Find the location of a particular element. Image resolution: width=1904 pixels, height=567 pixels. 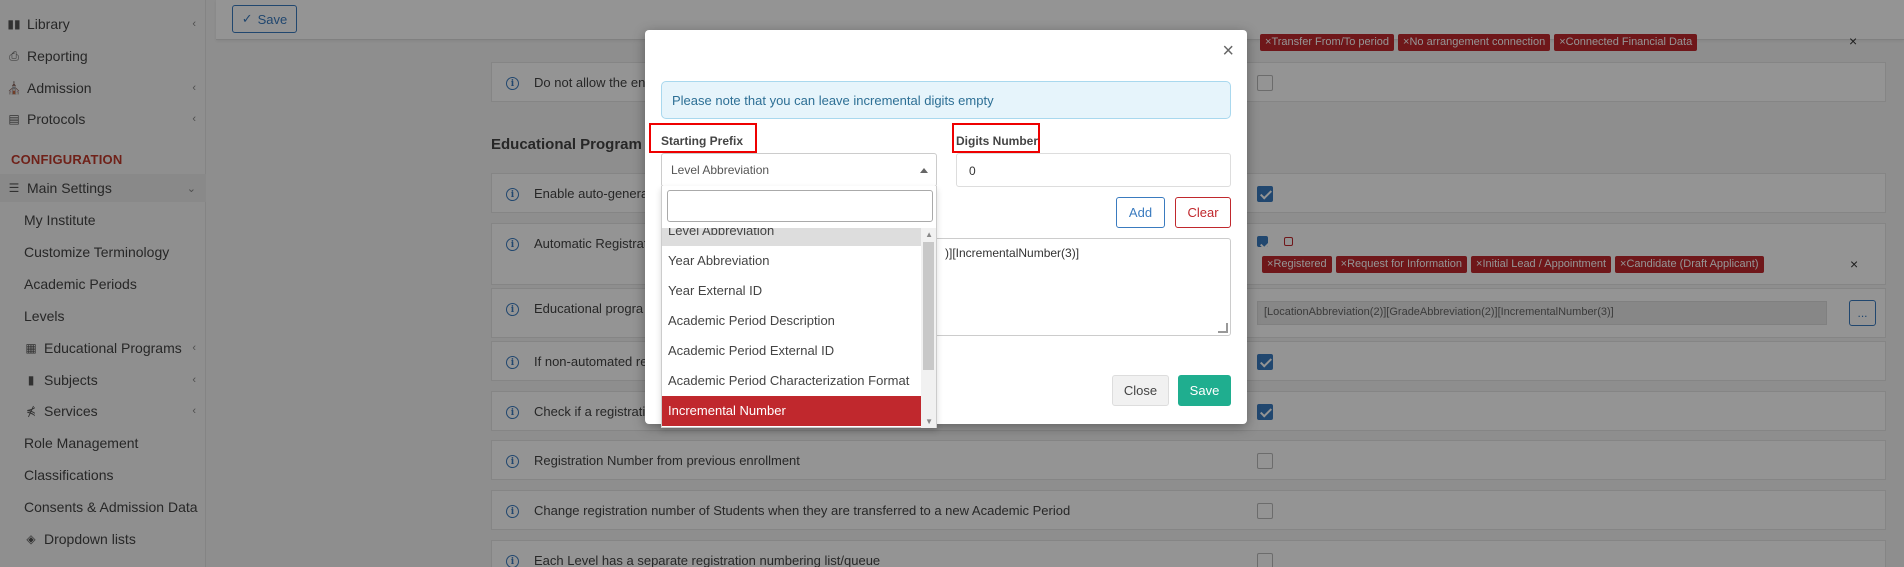

resize-handle is located at coordinates (1223, 328).